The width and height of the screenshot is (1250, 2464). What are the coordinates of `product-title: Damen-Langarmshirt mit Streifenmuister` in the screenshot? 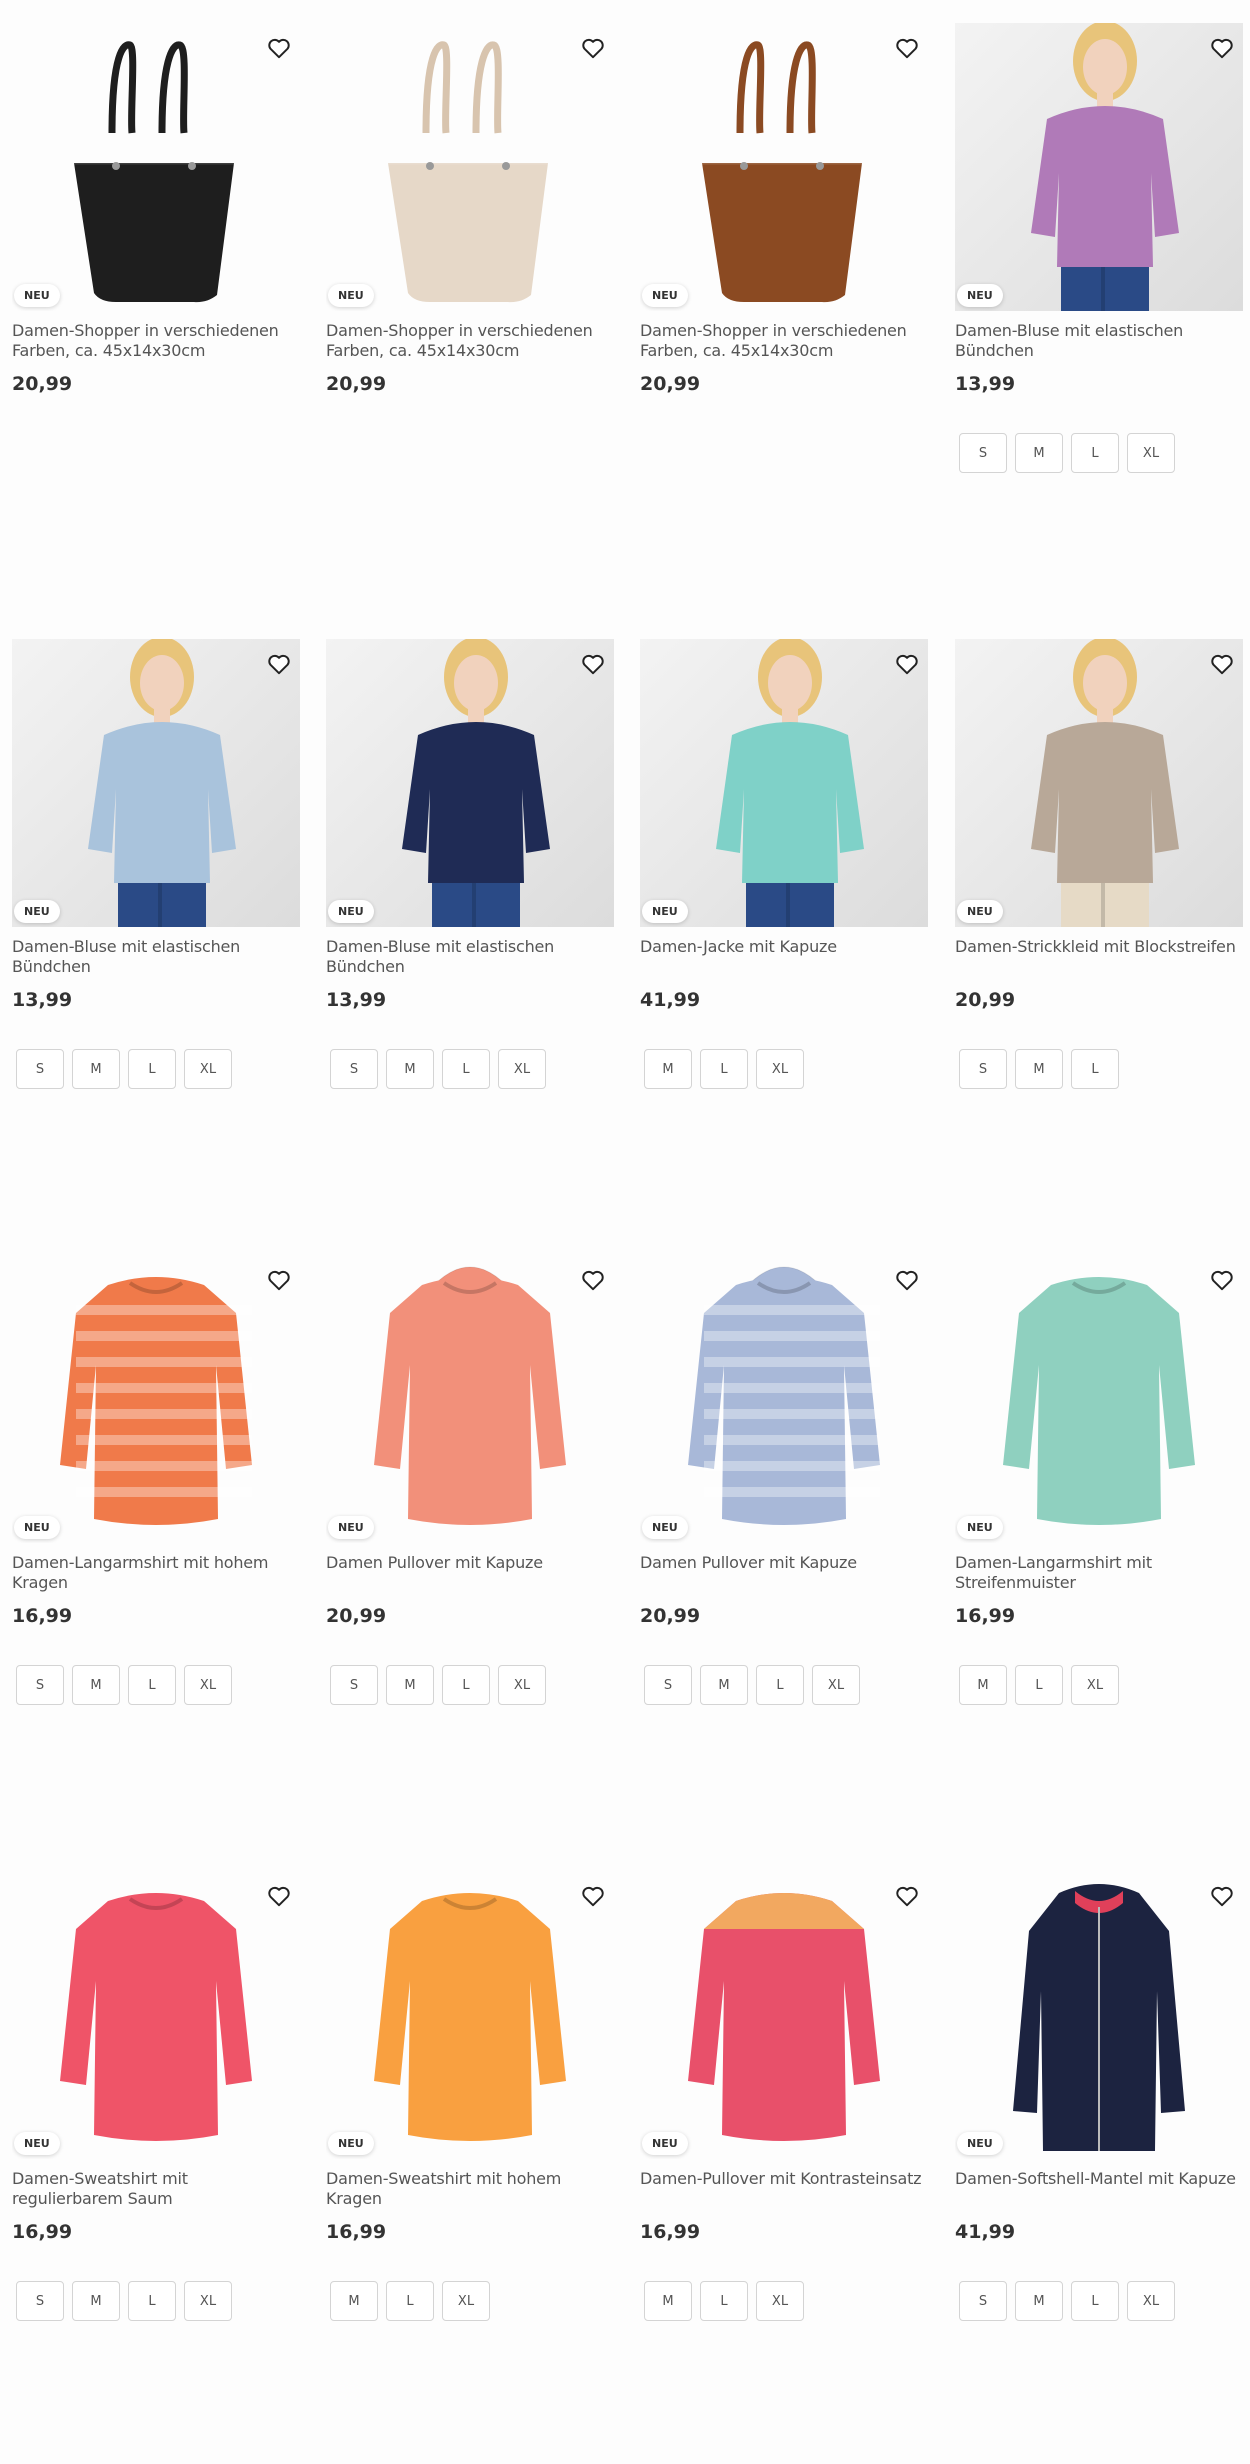 It's located at (1099, 1573).